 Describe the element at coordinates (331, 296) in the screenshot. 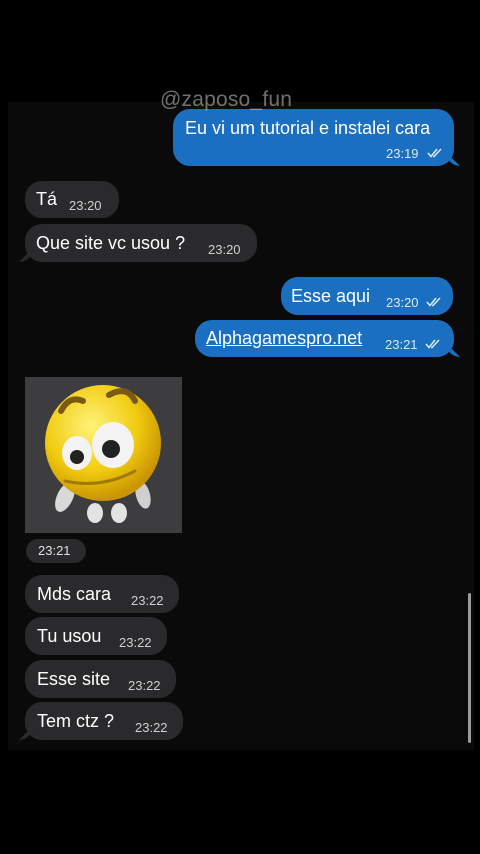

I see `message-text: Esse aqui` at that location.